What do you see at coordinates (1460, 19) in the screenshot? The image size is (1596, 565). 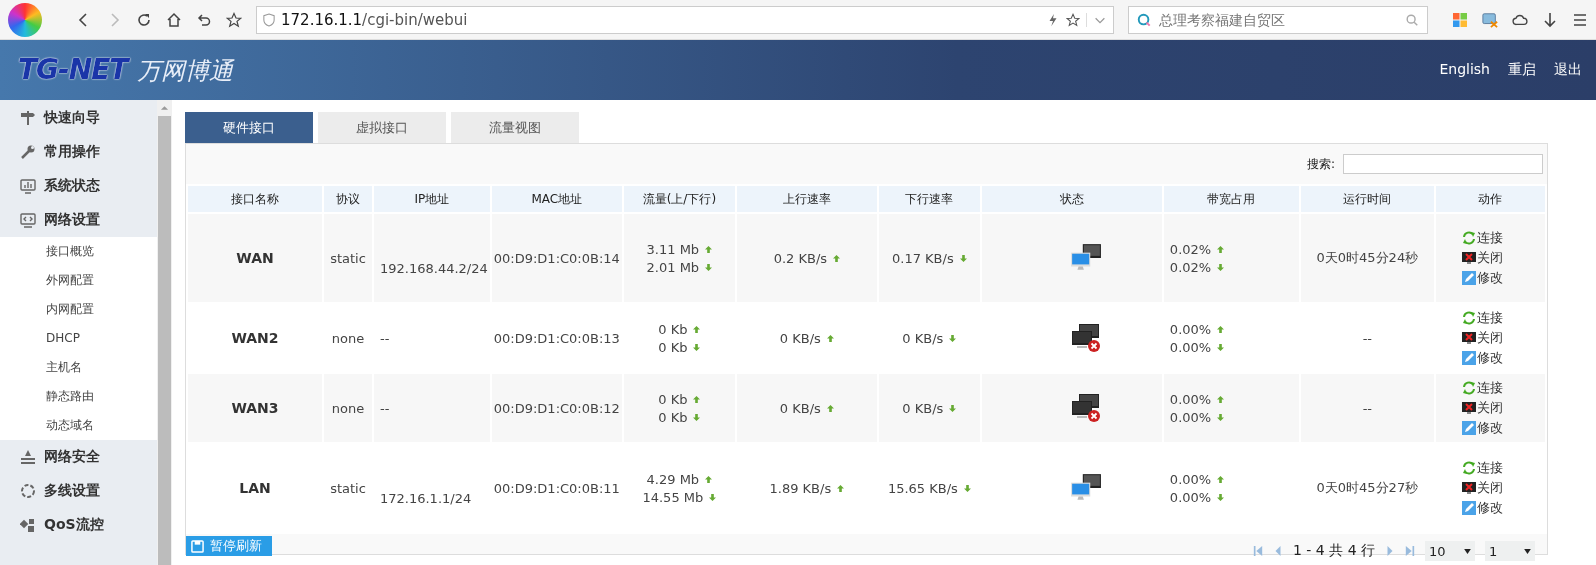 I see `apps-icon` at bounding box center [1460, 19].